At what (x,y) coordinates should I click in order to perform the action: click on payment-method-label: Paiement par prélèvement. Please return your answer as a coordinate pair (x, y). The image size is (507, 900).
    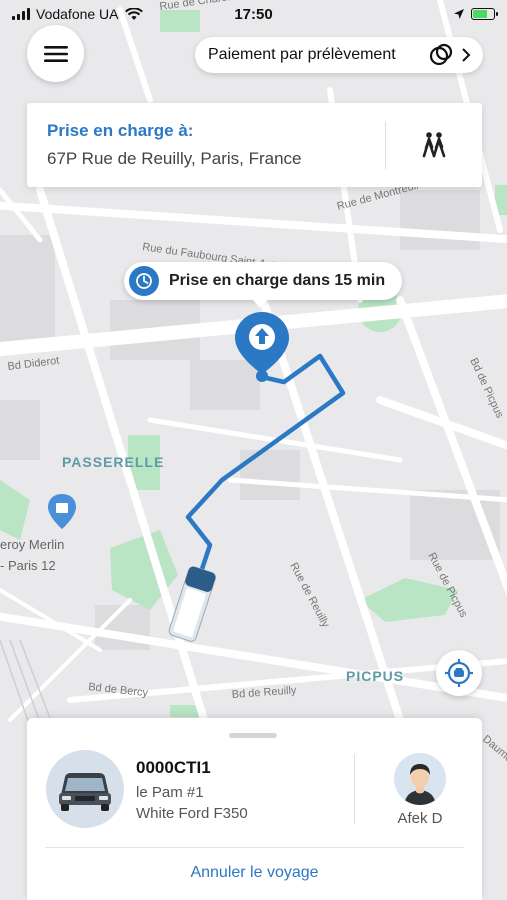
    Looking at the image, I should click on (302, 54).